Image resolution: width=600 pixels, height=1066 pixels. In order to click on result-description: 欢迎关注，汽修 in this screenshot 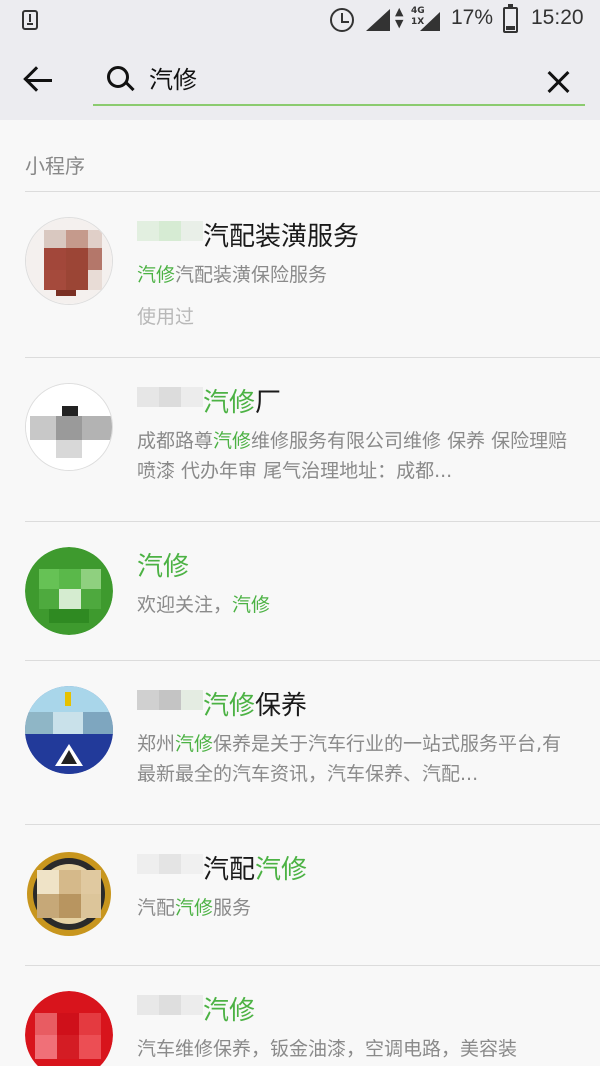, I will do `click(204, 605)`.